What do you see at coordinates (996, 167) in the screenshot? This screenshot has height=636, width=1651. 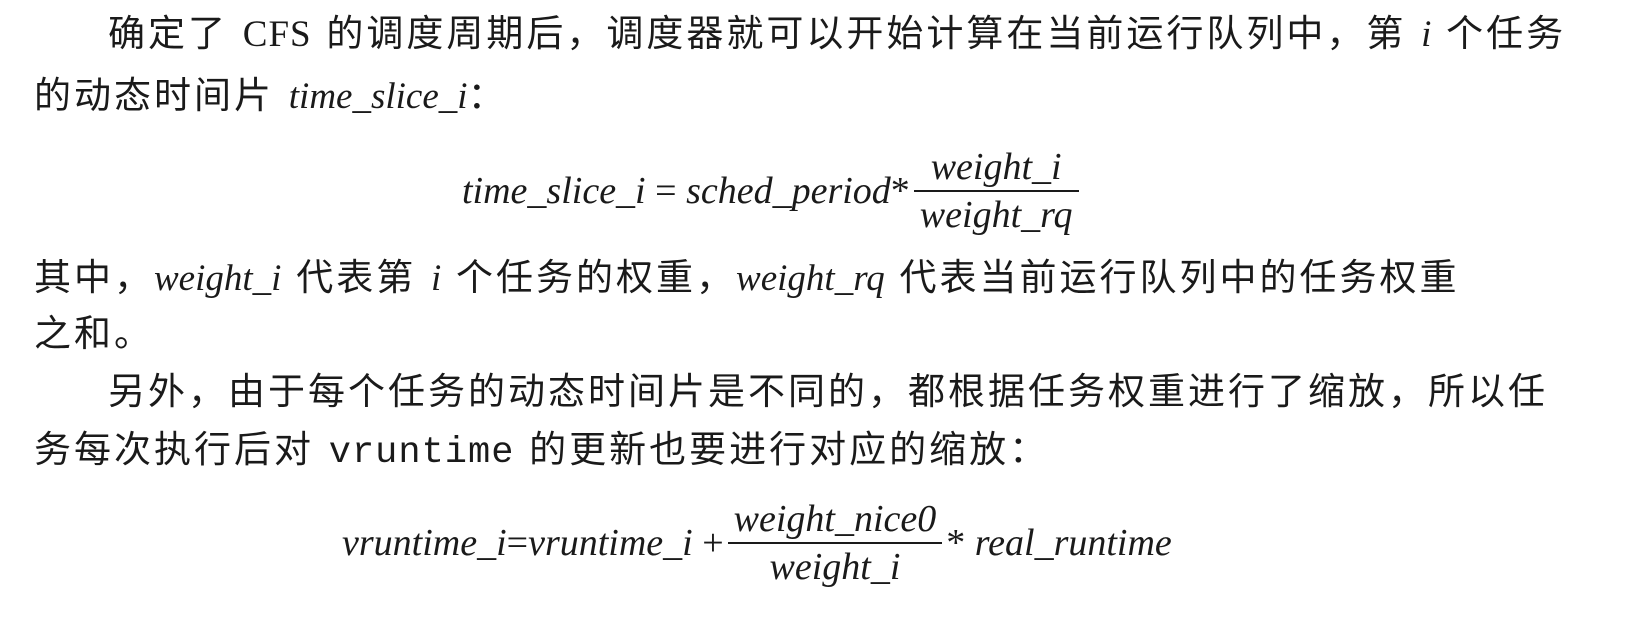 I see `fraction-numerator: weight_i` at bounding box center [996, 167].